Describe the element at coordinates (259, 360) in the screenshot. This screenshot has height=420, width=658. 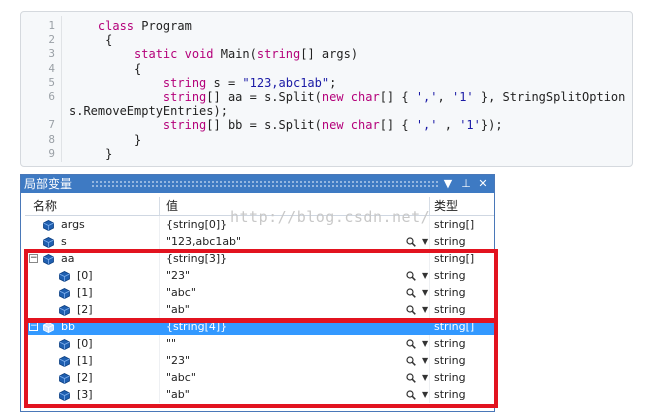
I see `variable-row: [1] "23" ▼ string` at that location.